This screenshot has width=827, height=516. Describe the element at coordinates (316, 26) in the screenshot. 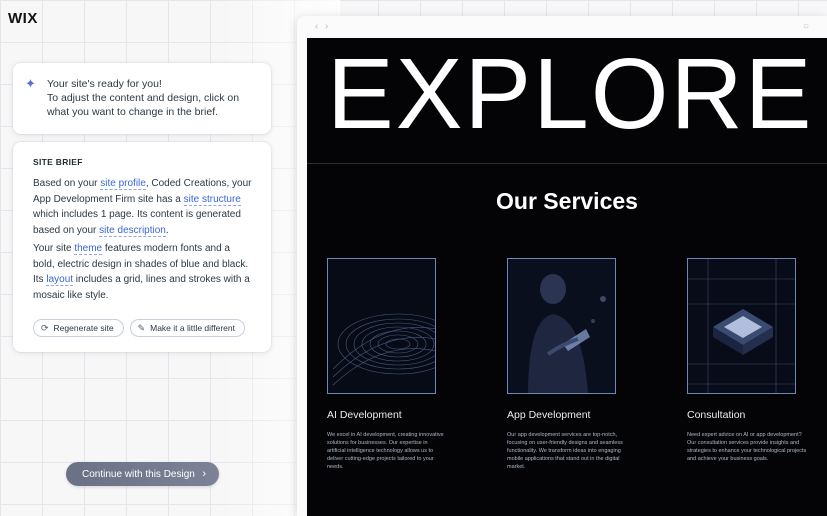

I see `back-arrow-icon: ‹` at that location.